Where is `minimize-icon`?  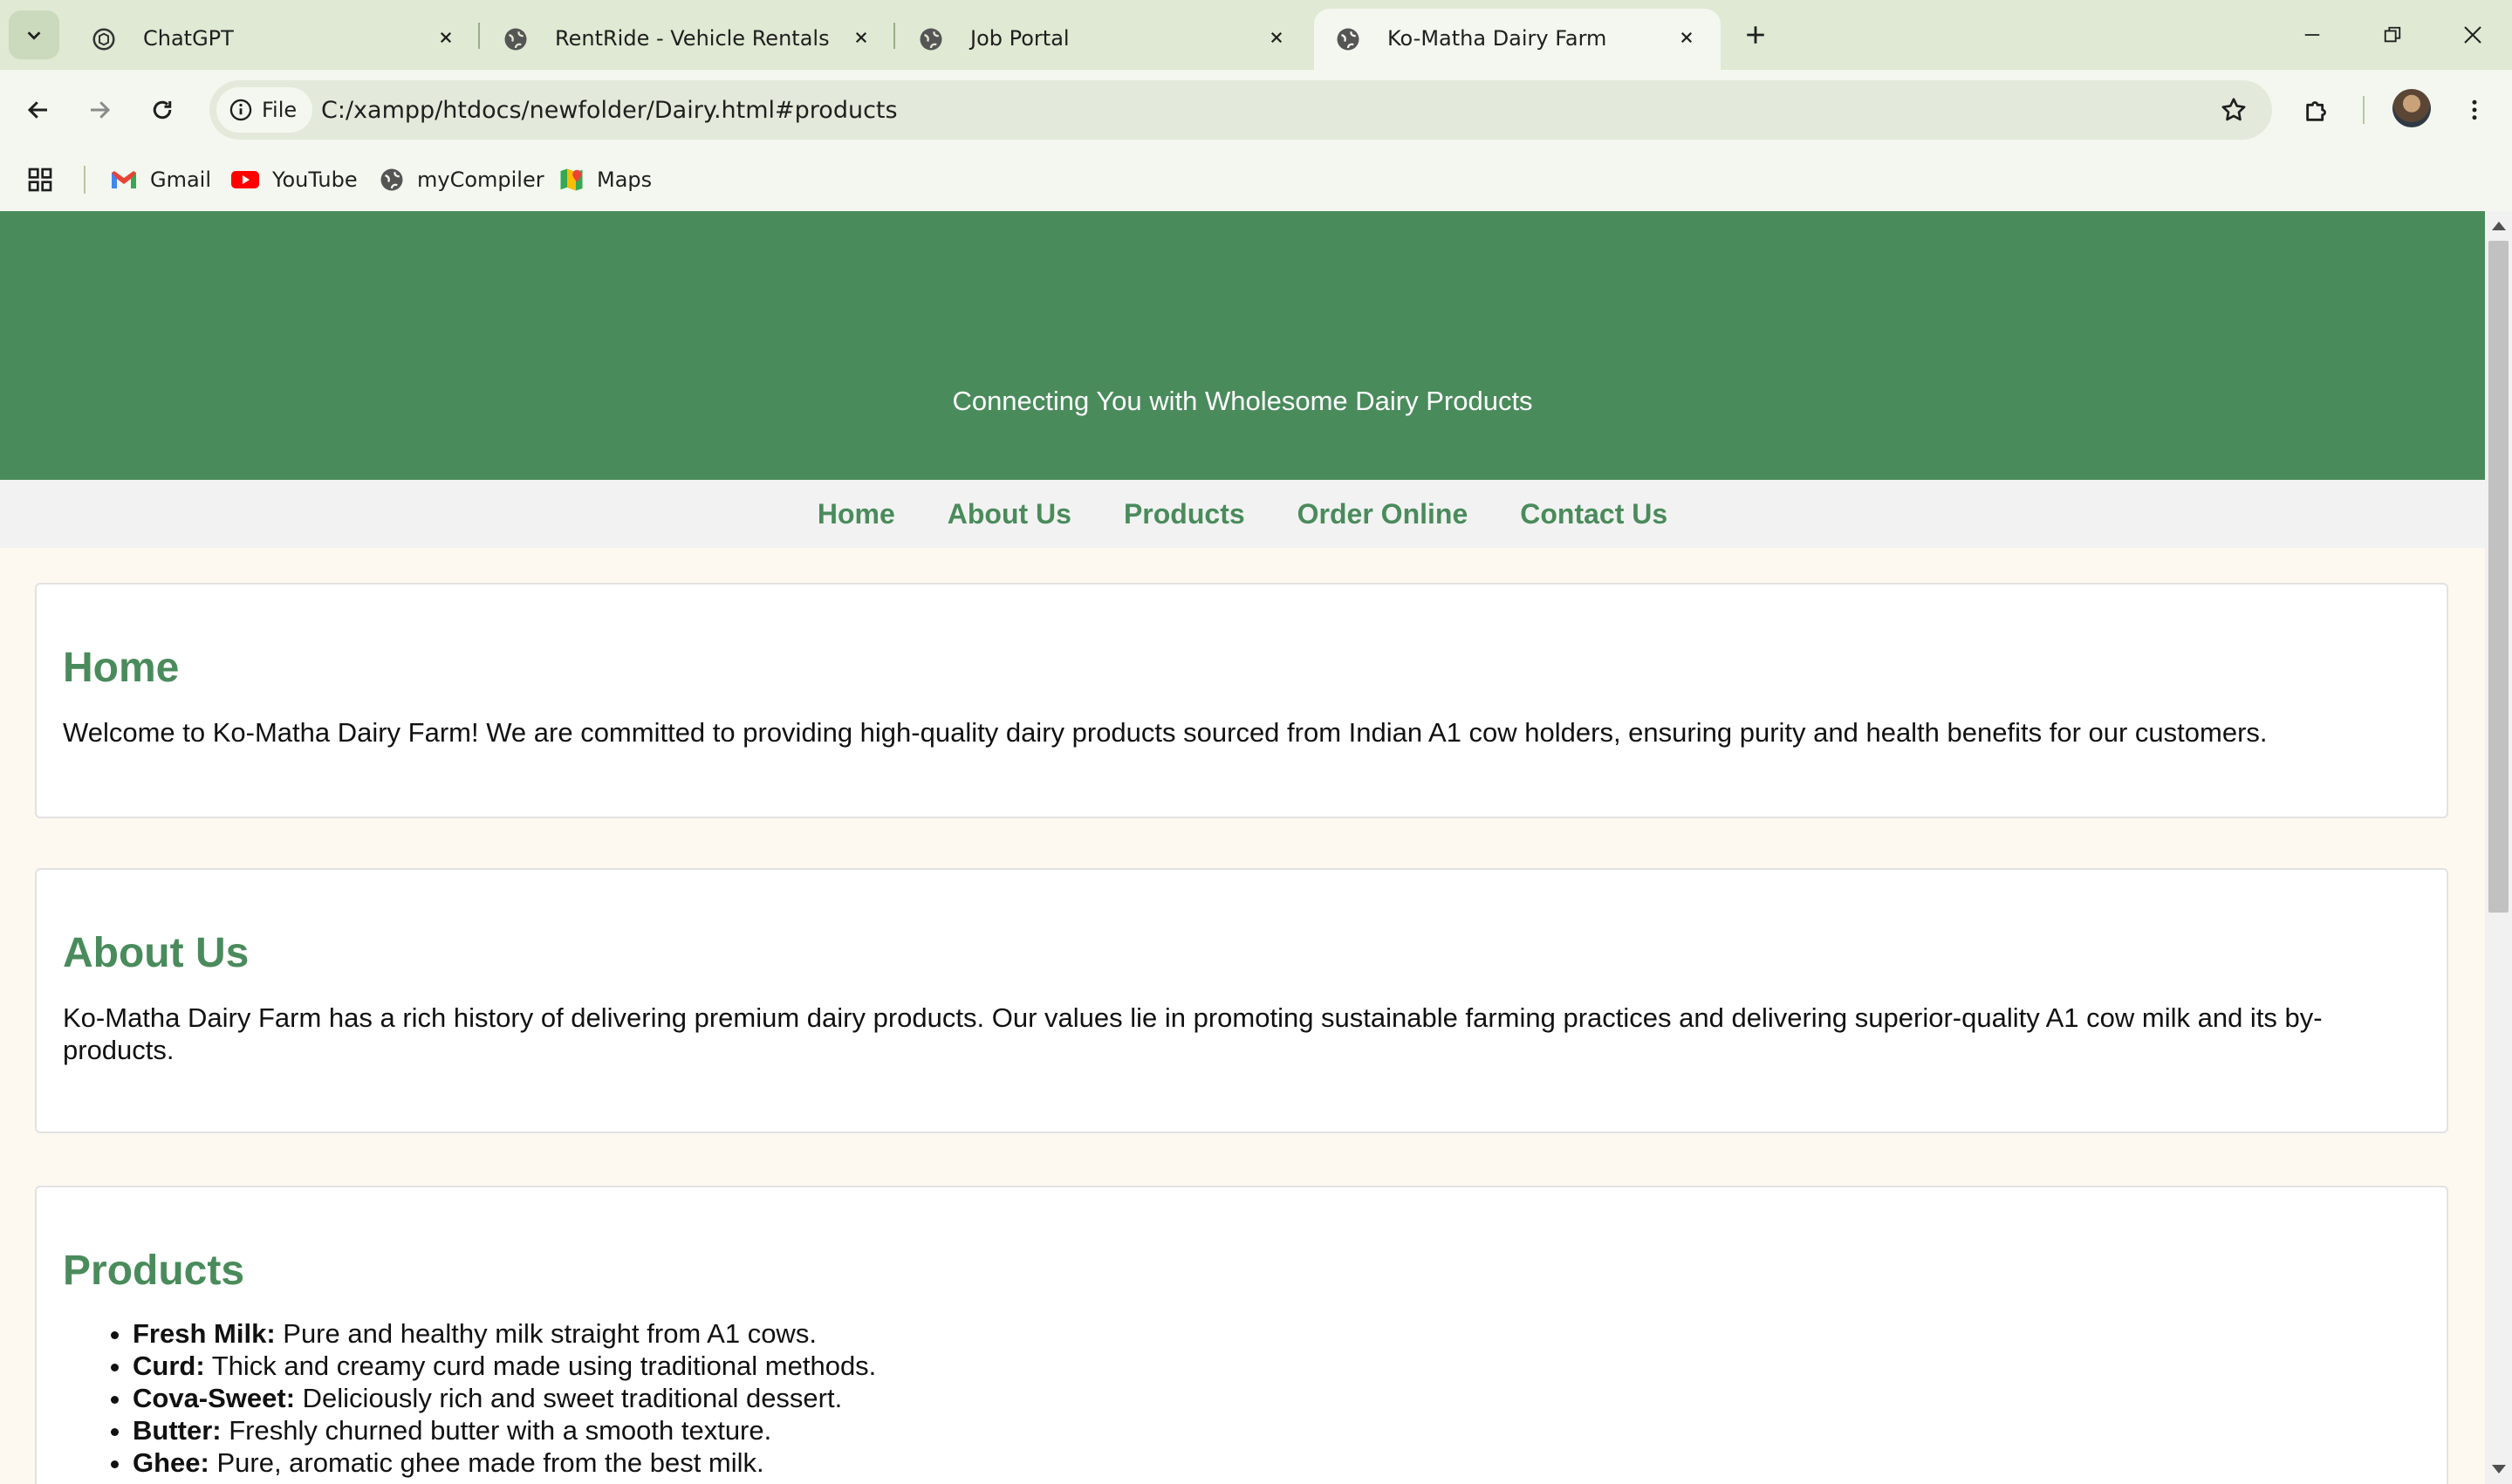 minimize-icon is located at coordinates (2312, 35).